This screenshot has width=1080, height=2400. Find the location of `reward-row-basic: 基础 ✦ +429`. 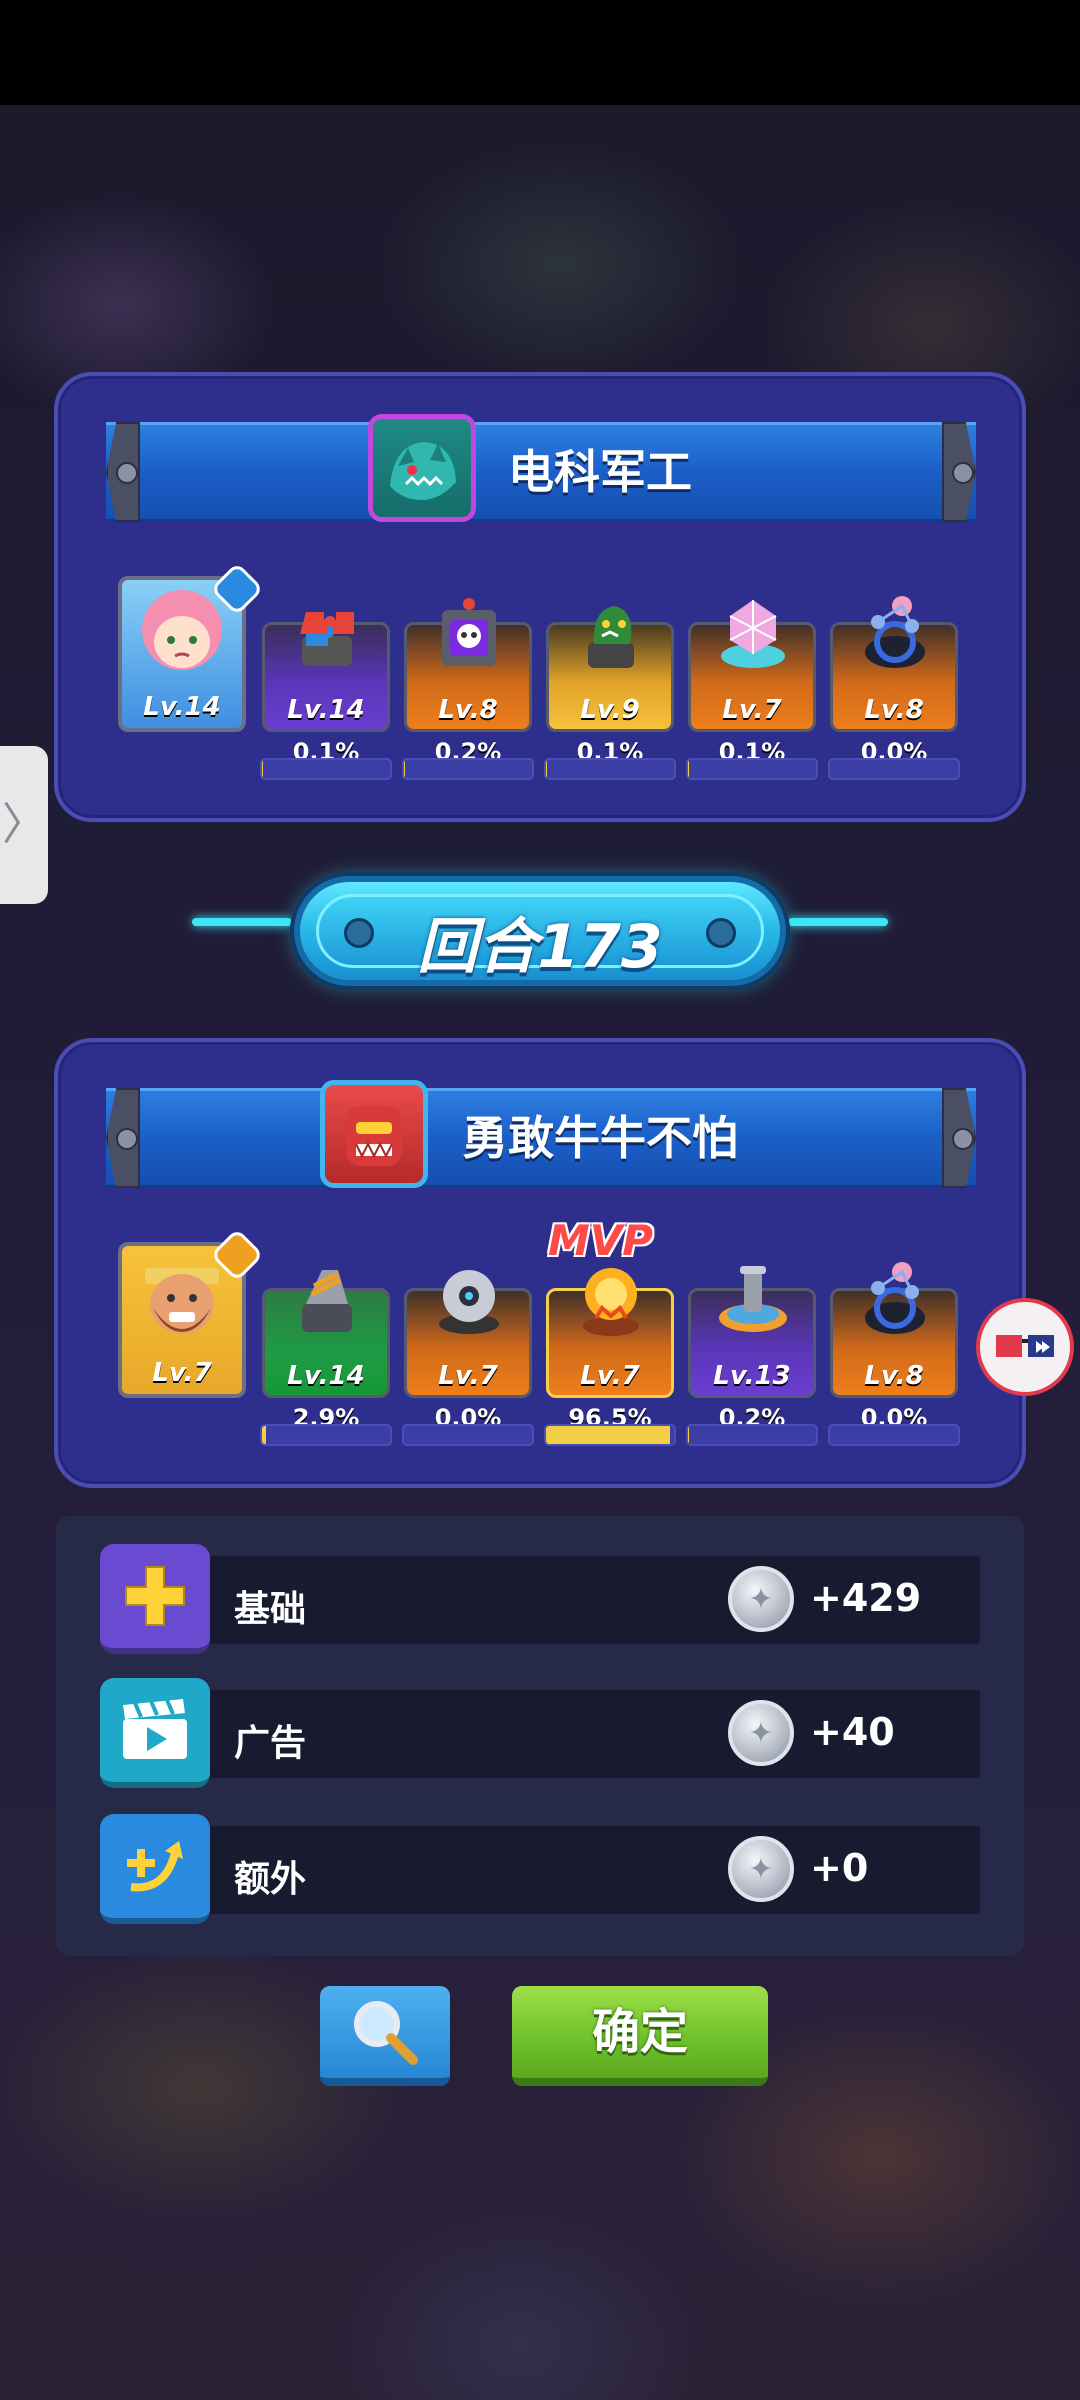

reward-row-basic: 基础 ✦ +429 is located at coordinates (540, 1599).